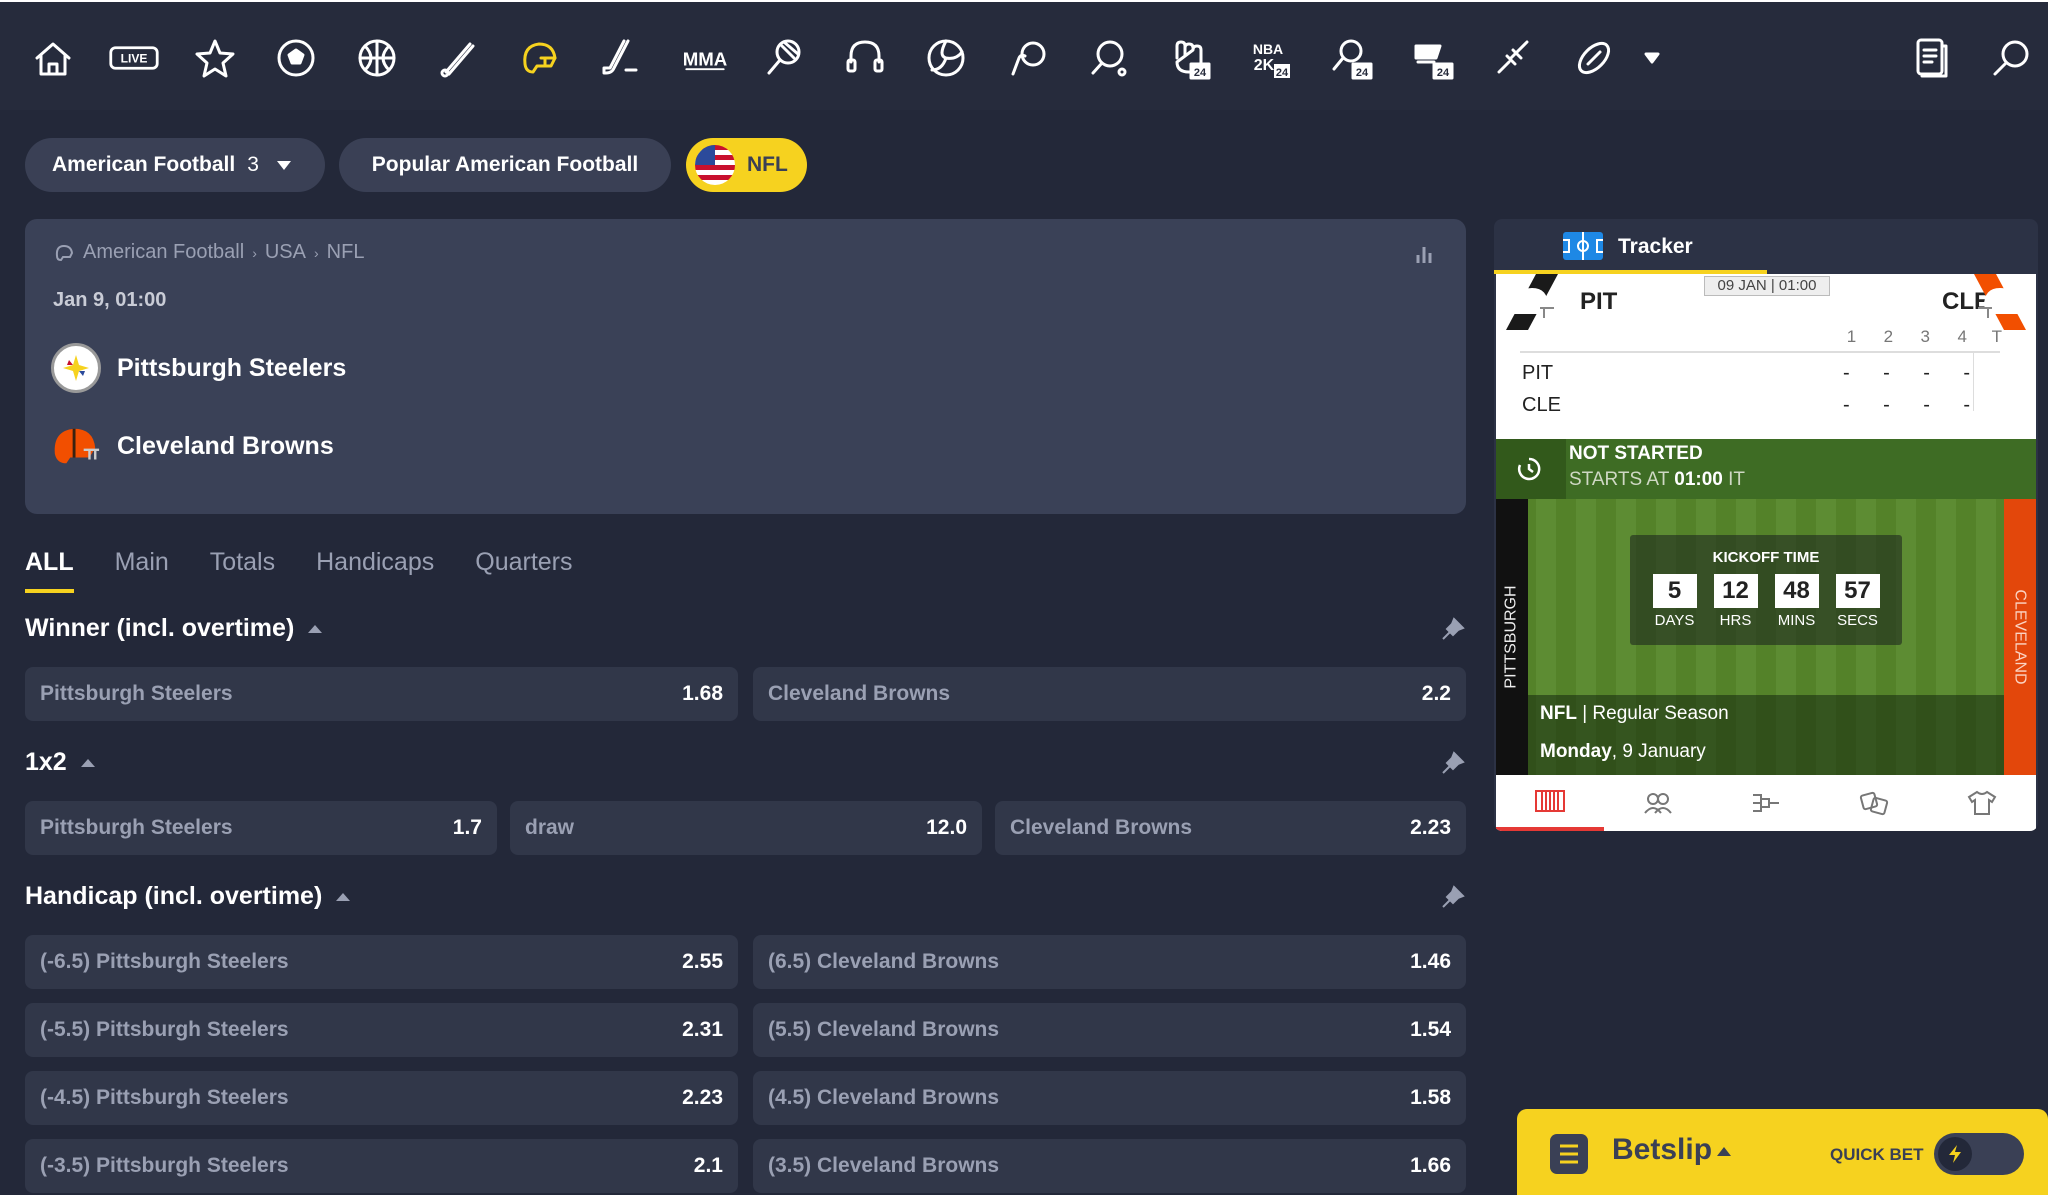 This screenshot has width=2048, height=1195. Describe the element at coordinates (296, 58) in the screenshot. I see `soccer-icon` at that location.